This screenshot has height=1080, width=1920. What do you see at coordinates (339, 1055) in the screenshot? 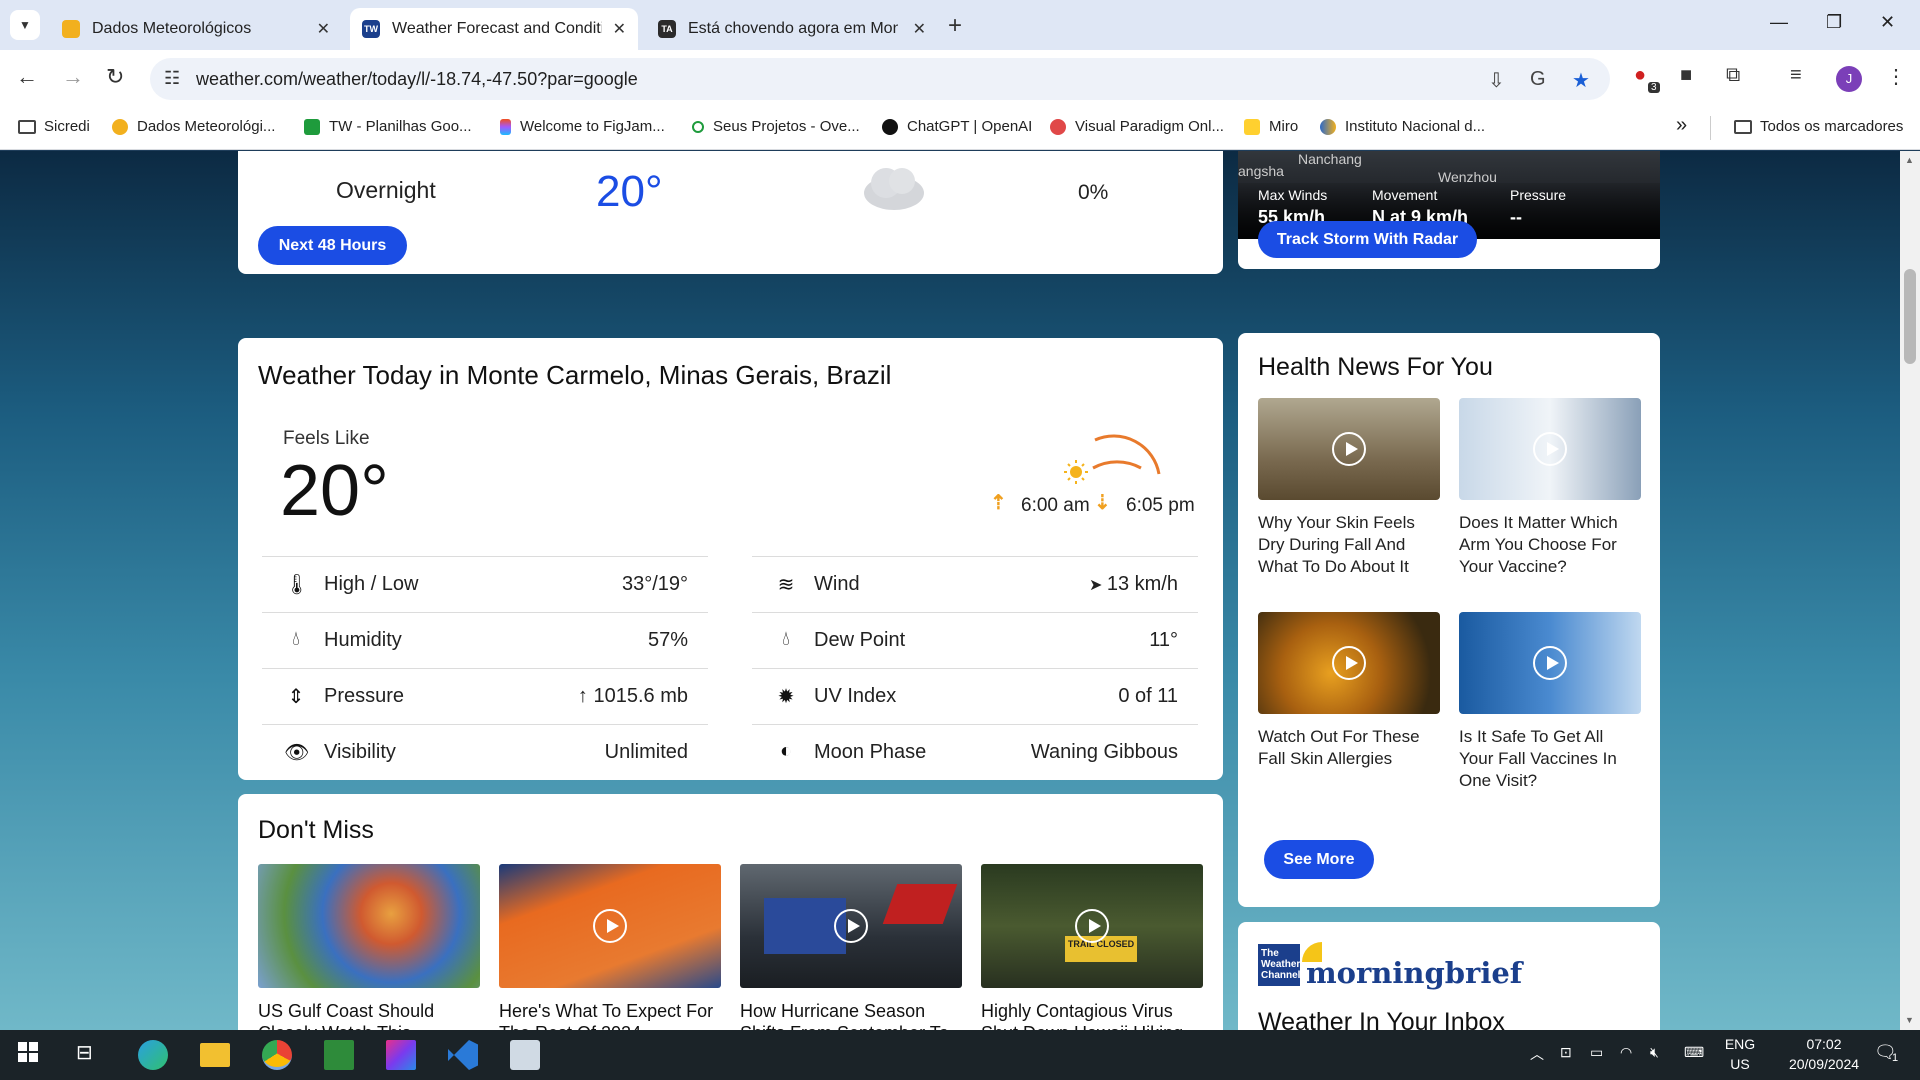
I see `spreadsheet-app-icon` at bounding box center [339, 1055].